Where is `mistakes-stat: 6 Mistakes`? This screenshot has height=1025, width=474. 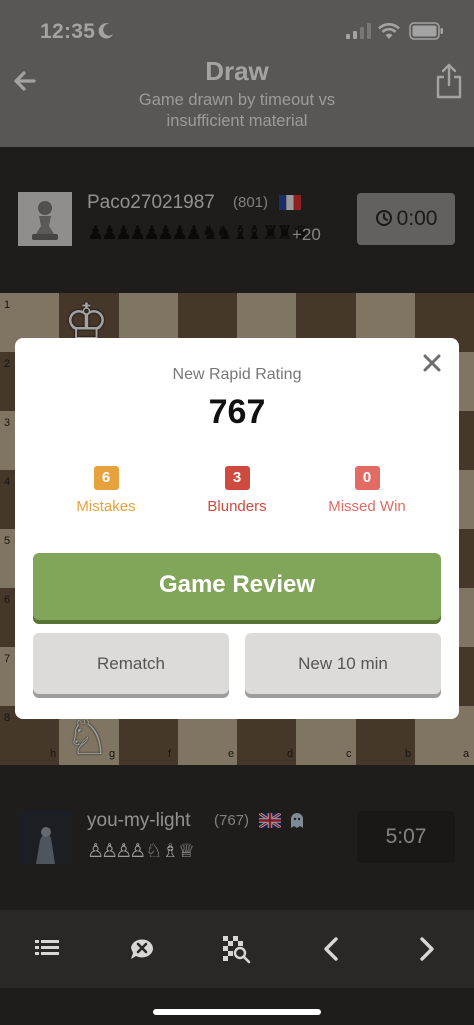
mistakes-stat: 6 Mistakes is located at coordinates (106, 490).